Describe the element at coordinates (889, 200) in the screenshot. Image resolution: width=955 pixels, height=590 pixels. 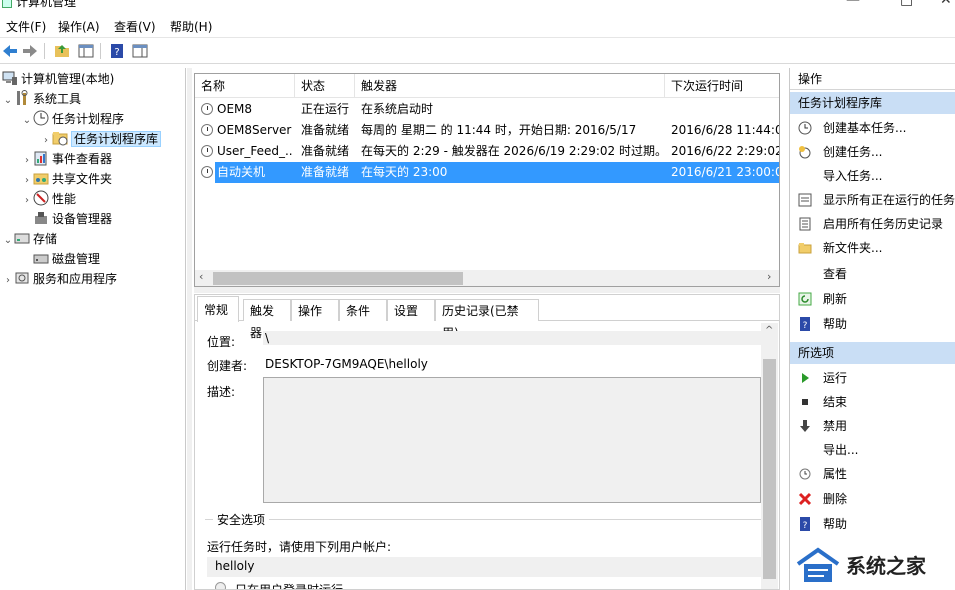
I see `action-label: 显示所有正在运行的任务` at that location.